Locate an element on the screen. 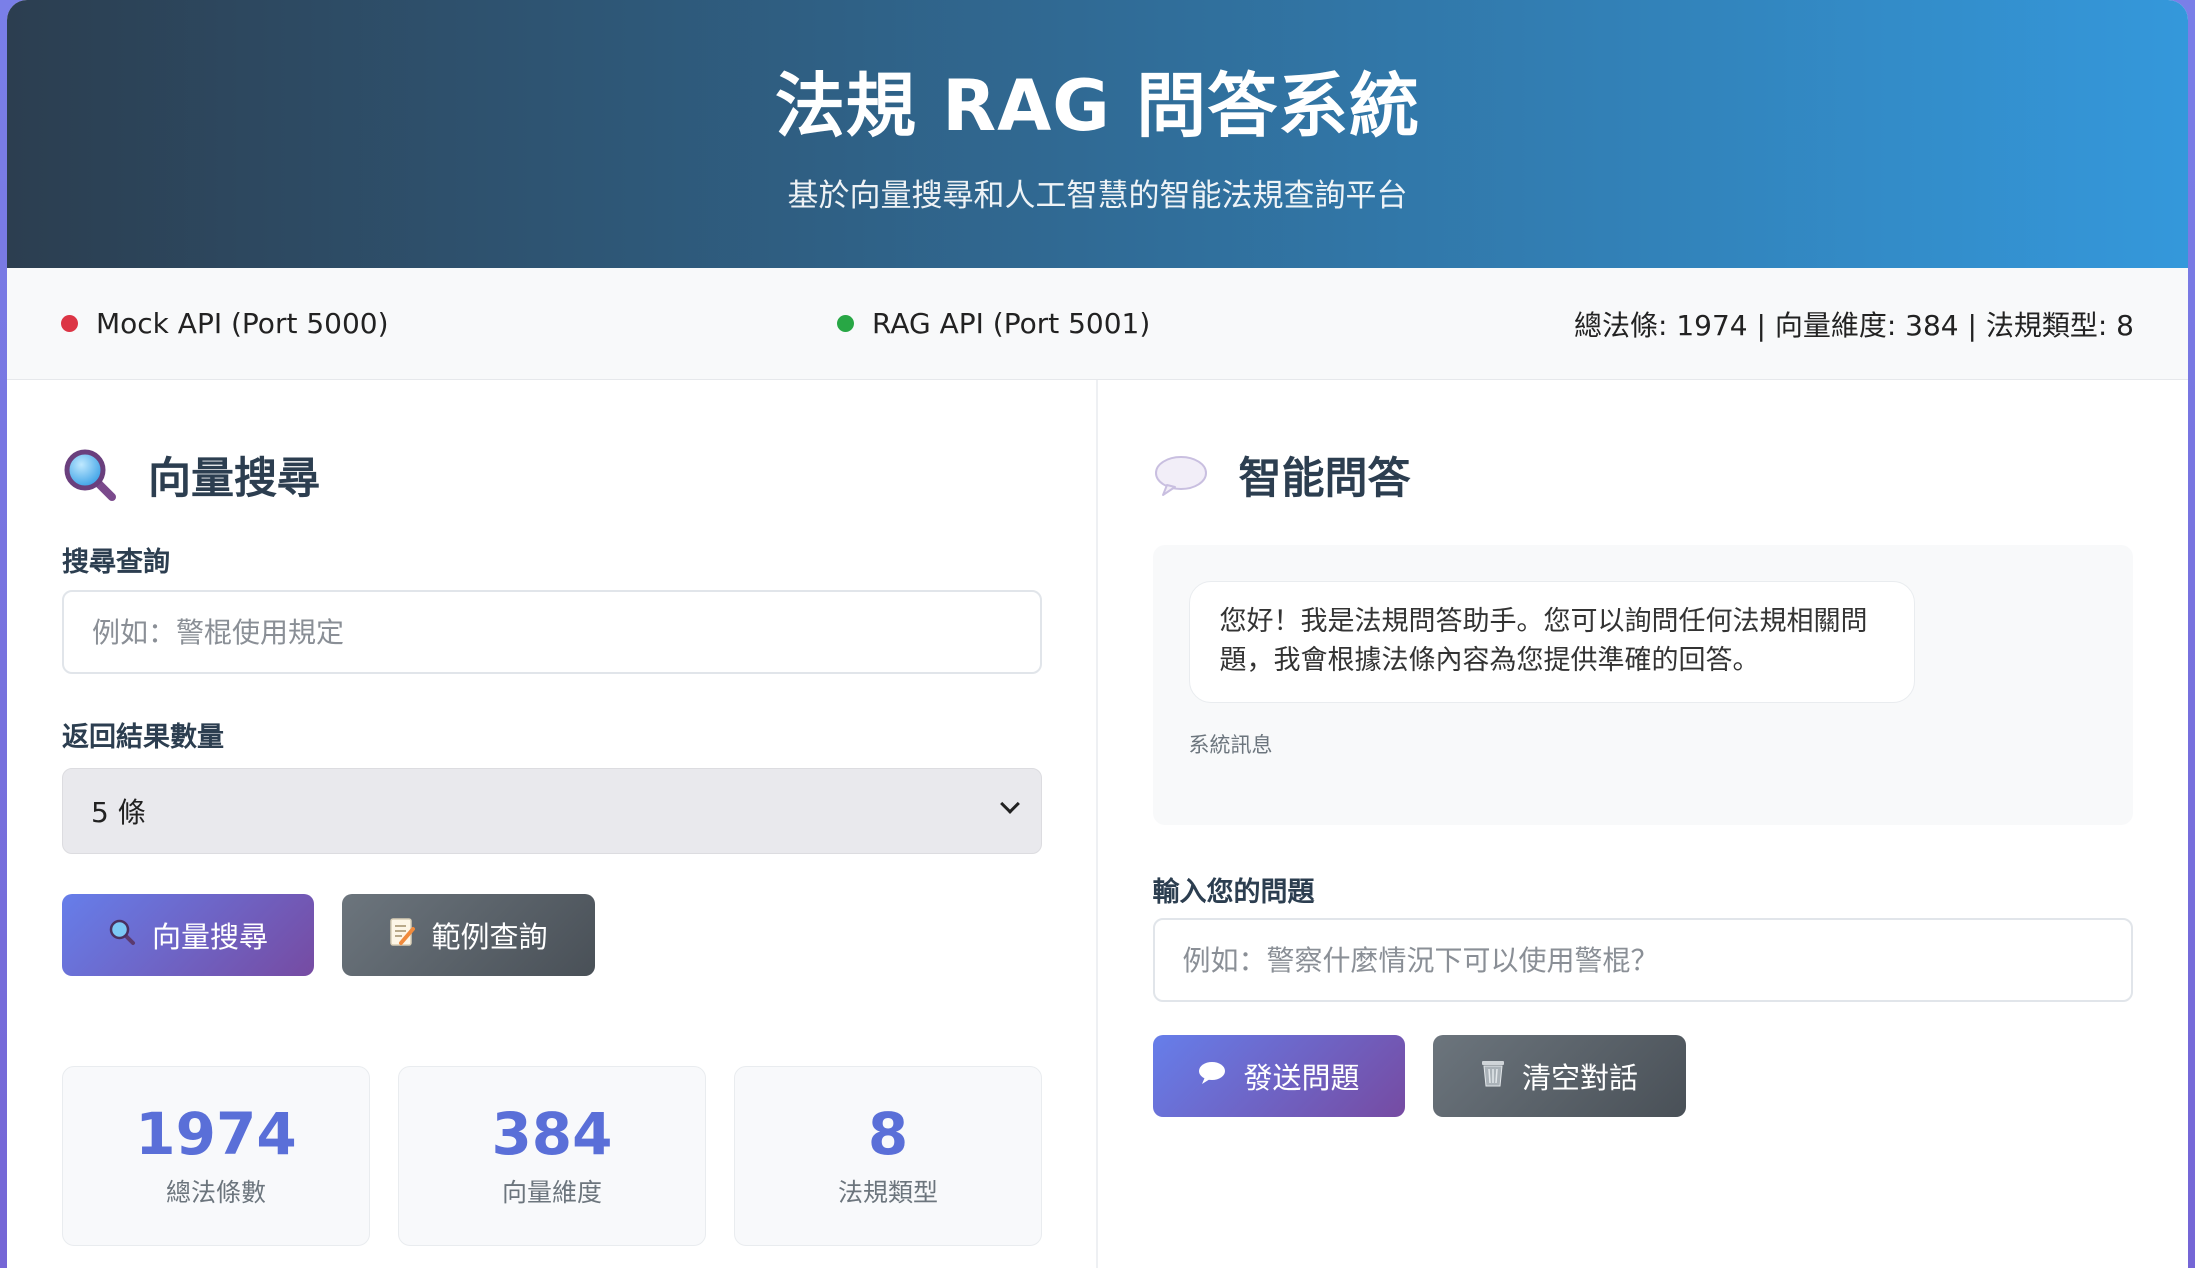  result-count-select: 5 條 is located at coordinates (552, 811).